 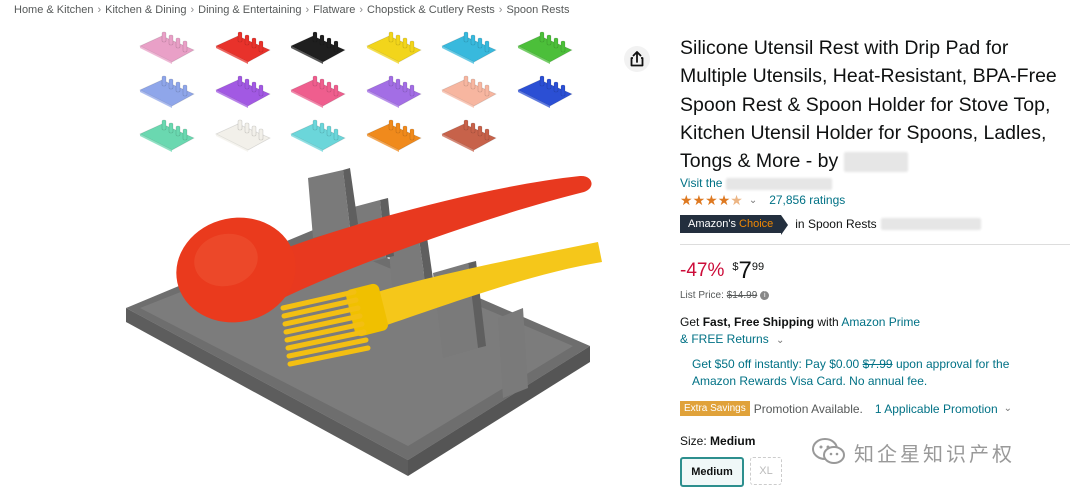 I want to click on store-link: Visit the, so click(x=756, y=183).